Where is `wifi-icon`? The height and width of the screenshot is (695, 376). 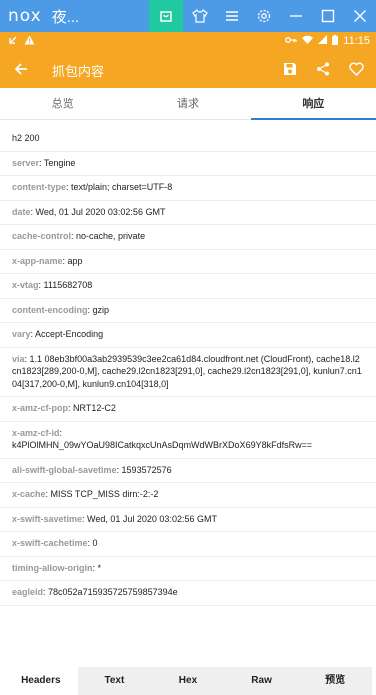 wifi-icon is located at coordinates (308, 41).